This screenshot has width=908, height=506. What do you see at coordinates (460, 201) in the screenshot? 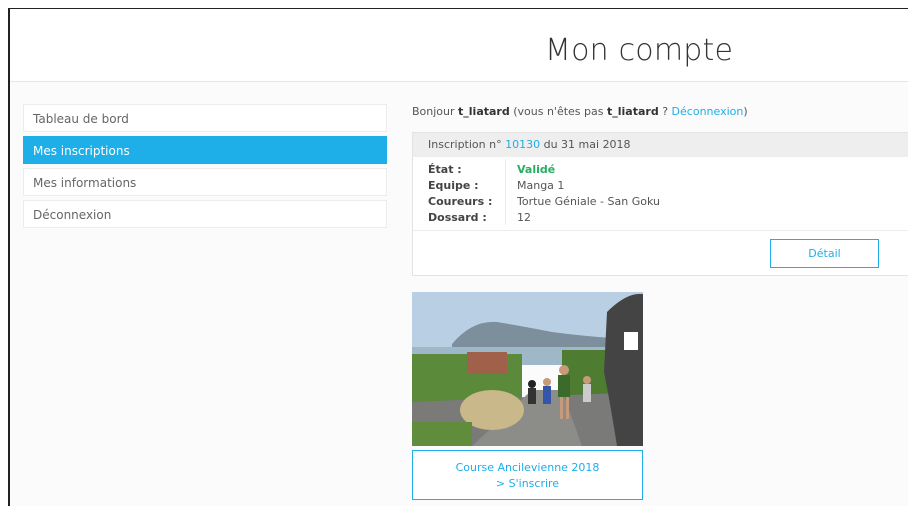
I see `runners-label: Coureurs :` at bounding box center [460, 201].